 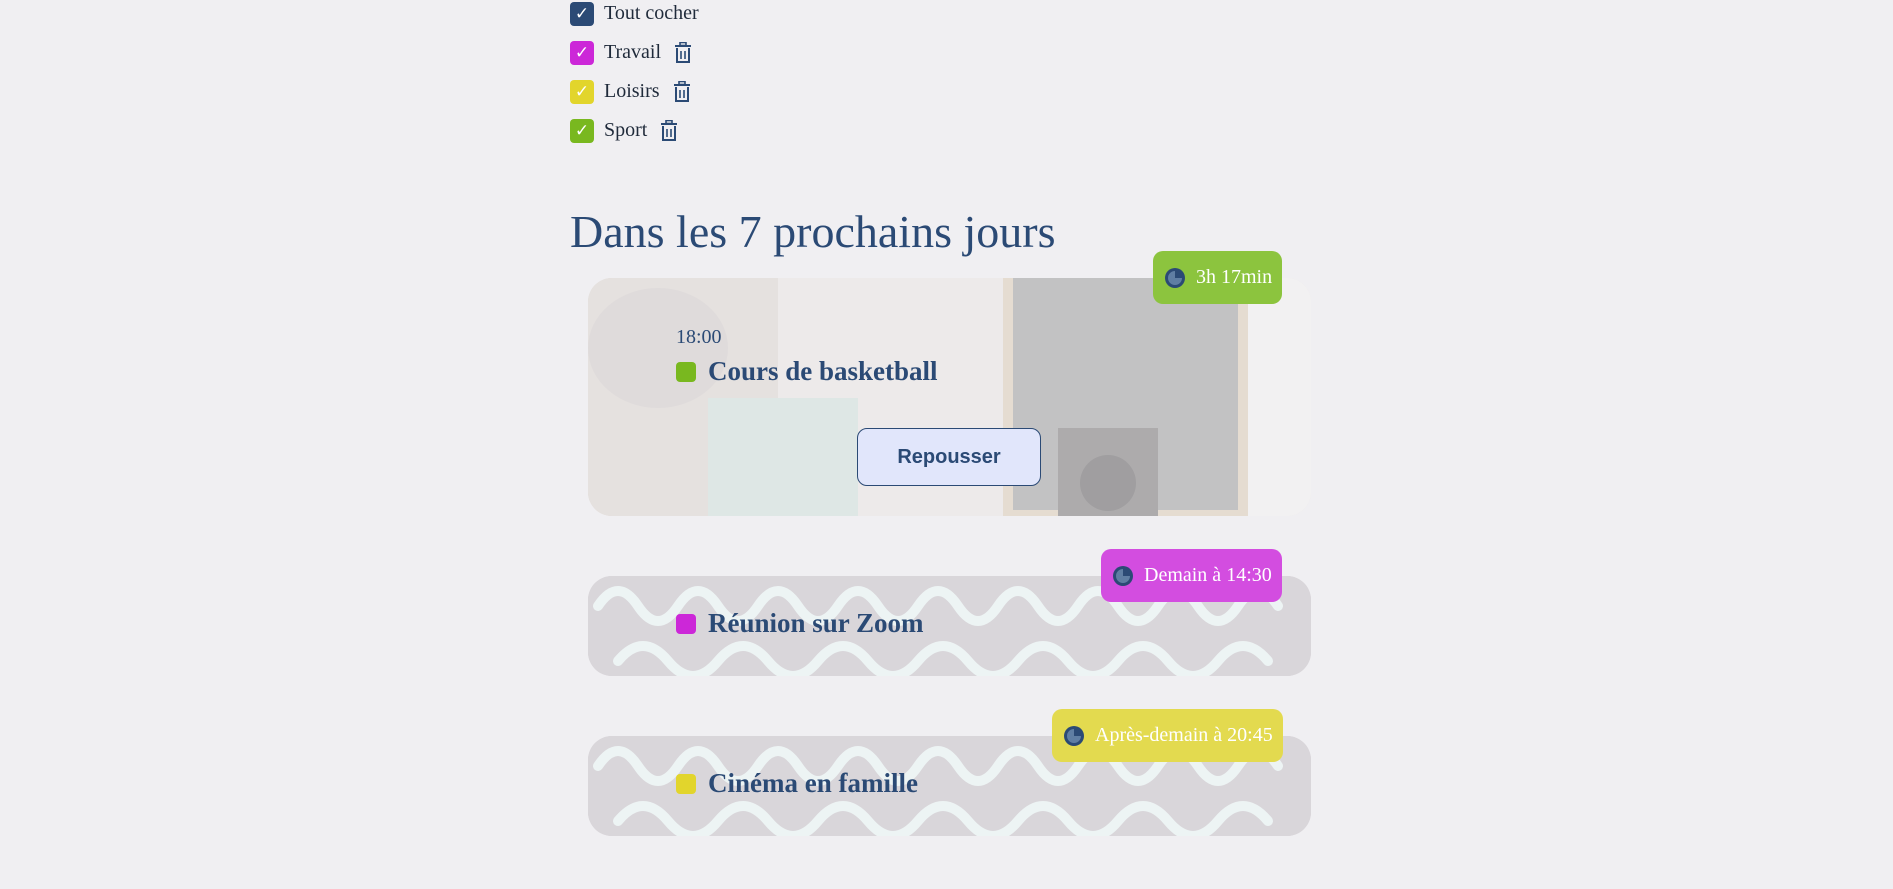 I want to click on event-title-row: Réunion sur Zoom, so click(x=800, y=623).